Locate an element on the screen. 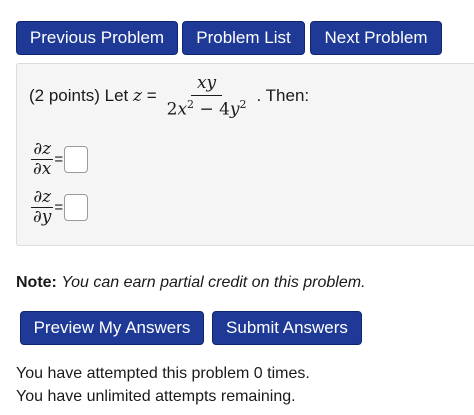 The height and width of the screenshot is (415, 474). fraction-numerator: xy is located at coordinates (206, 84).